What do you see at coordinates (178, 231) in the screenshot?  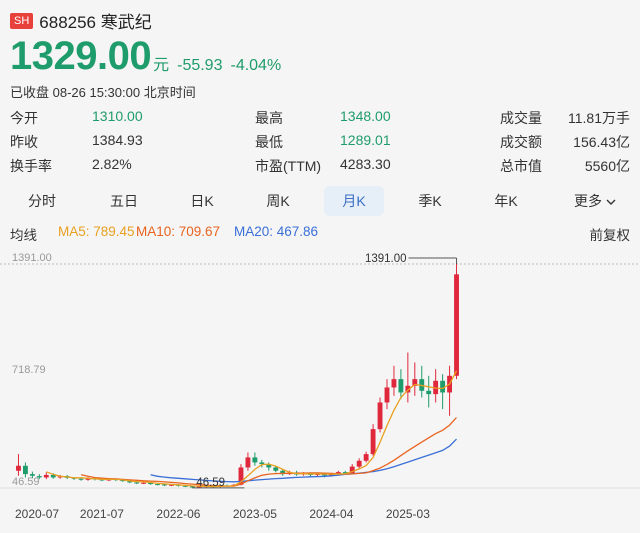 I see `ma10-label: MA10: 709.67` at bounding box center [178, 231].